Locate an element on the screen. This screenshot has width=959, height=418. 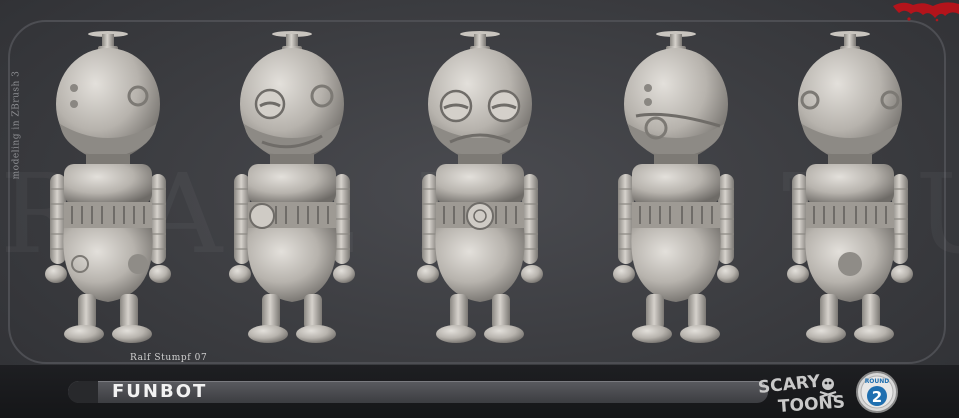
round-label: ROUND is located at coordinates (877, 381).